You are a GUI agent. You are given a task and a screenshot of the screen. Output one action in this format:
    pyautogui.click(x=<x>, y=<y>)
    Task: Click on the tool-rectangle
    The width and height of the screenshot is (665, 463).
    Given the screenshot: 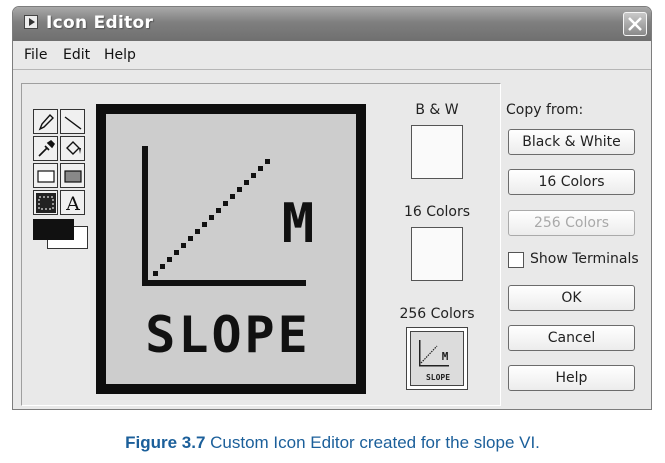 What is the action you would take?
    pyautogui.click(x=45, y=175)
    